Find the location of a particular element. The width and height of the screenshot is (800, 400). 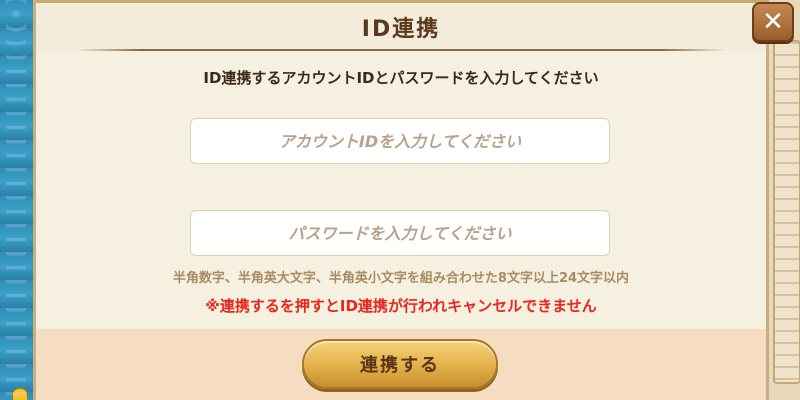

bell-icon is located at coordinates (20, 394).